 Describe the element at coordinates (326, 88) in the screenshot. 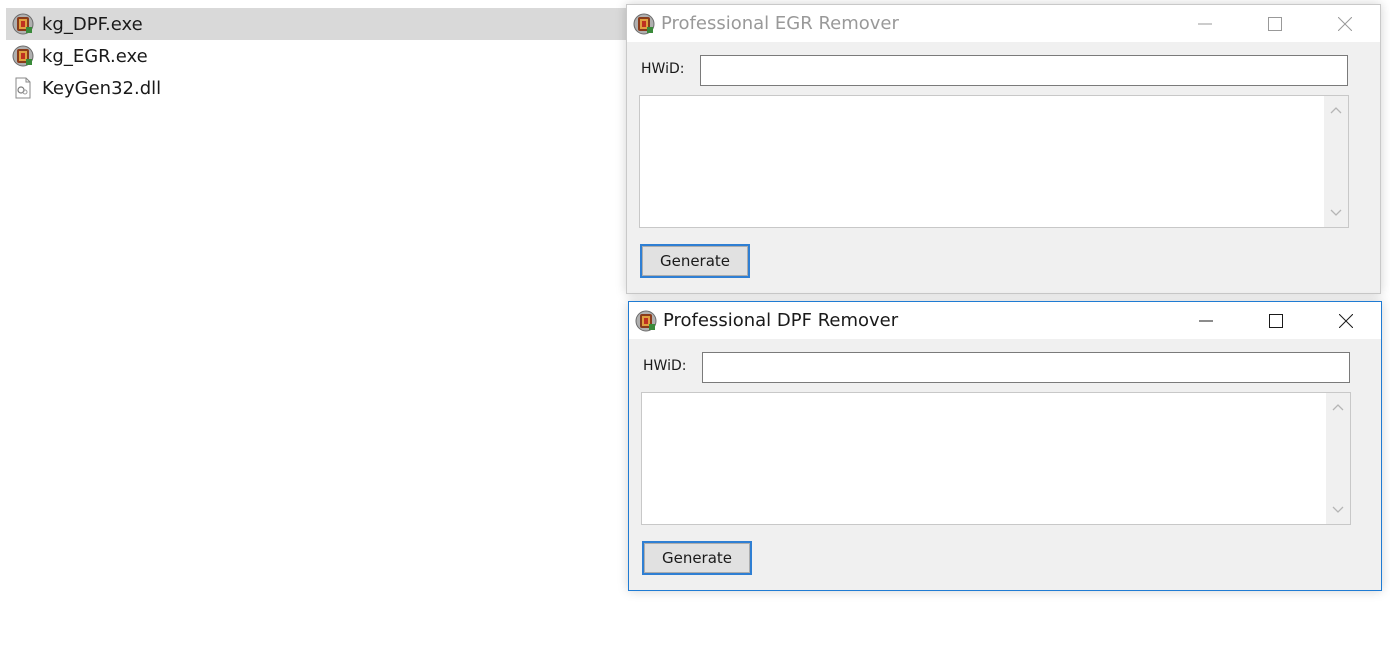

I see `file-item-keygen32-dll: KeyGen32.dll` at that location.